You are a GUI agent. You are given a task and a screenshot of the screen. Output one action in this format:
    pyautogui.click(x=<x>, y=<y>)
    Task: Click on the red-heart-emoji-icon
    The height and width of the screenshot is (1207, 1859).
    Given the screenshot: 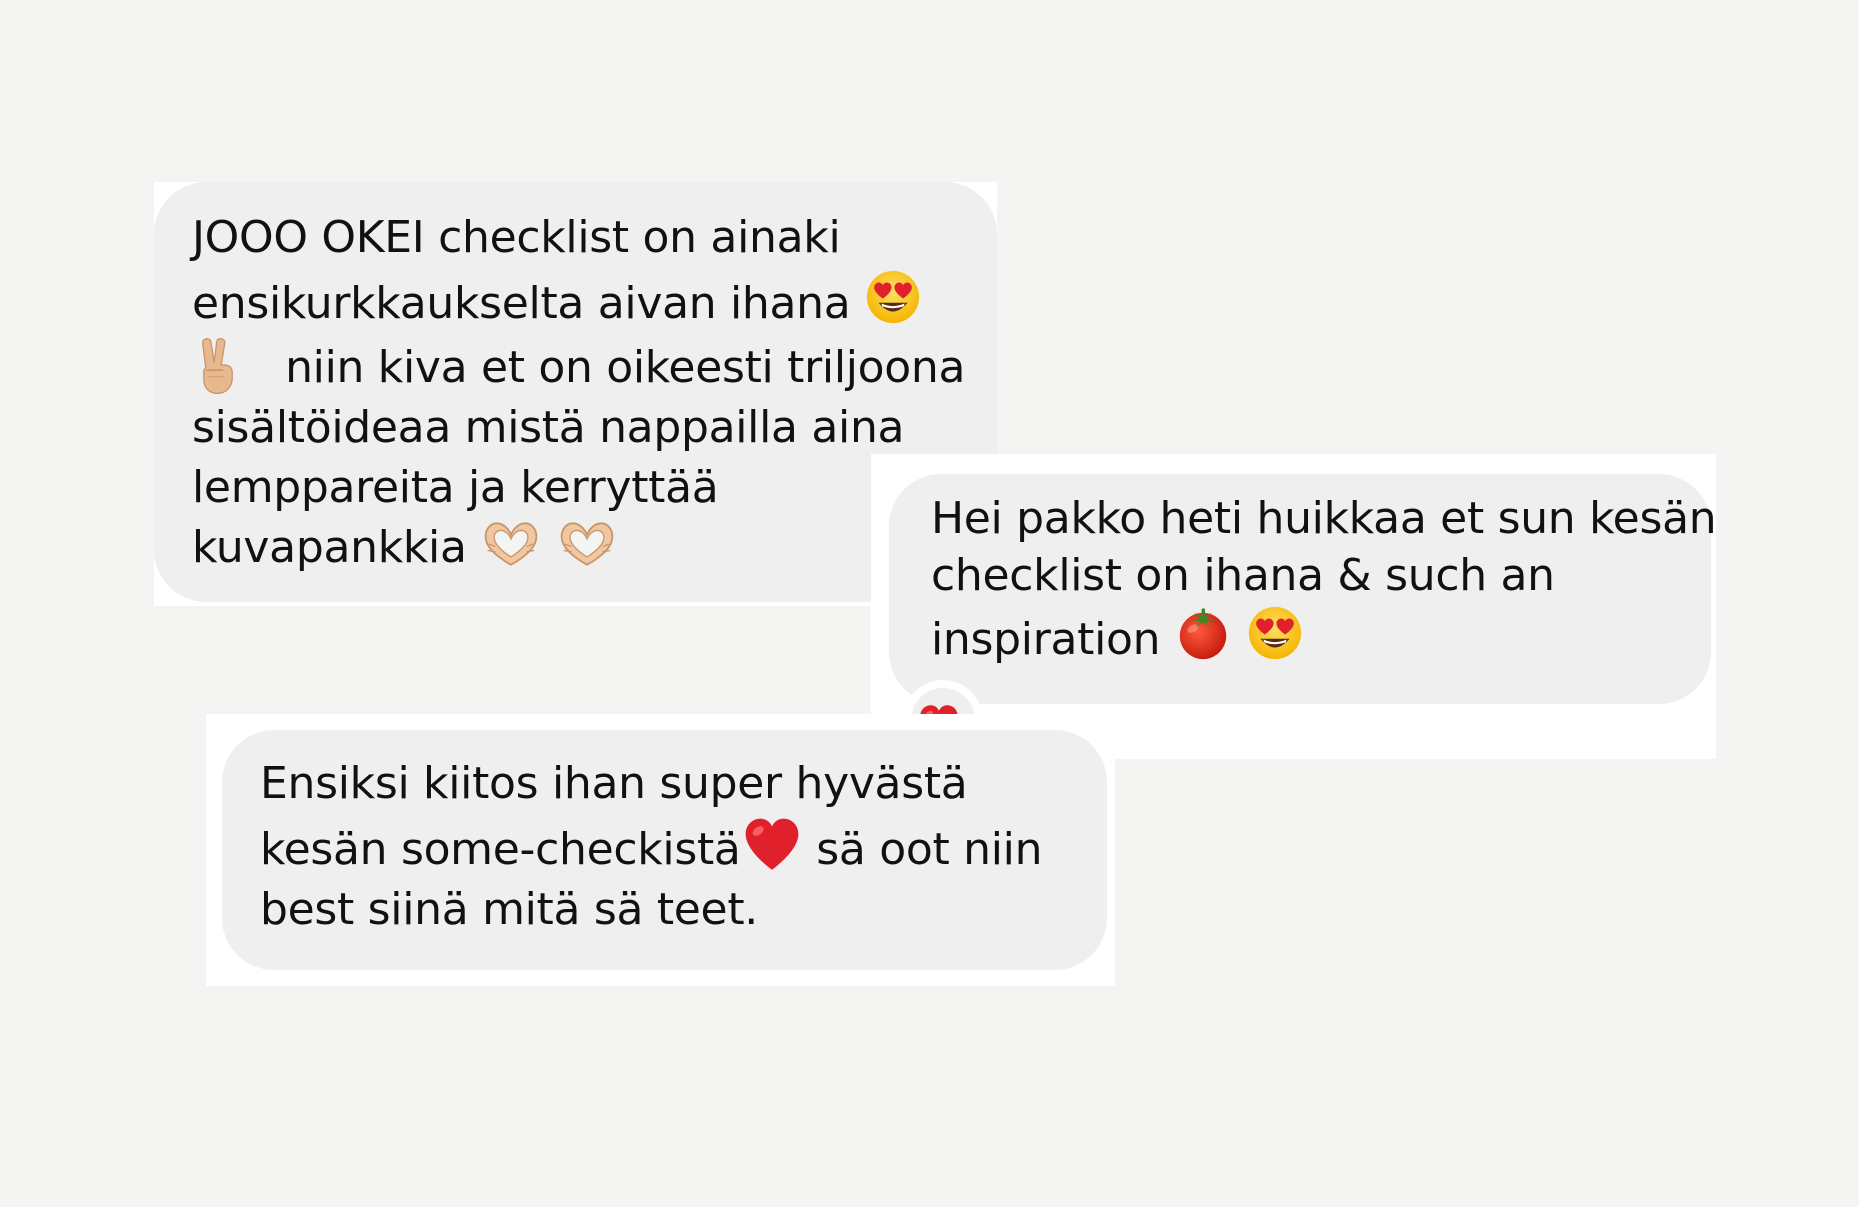 What is the action you would take?
    pyautogui.click(x=772, y=845)
    